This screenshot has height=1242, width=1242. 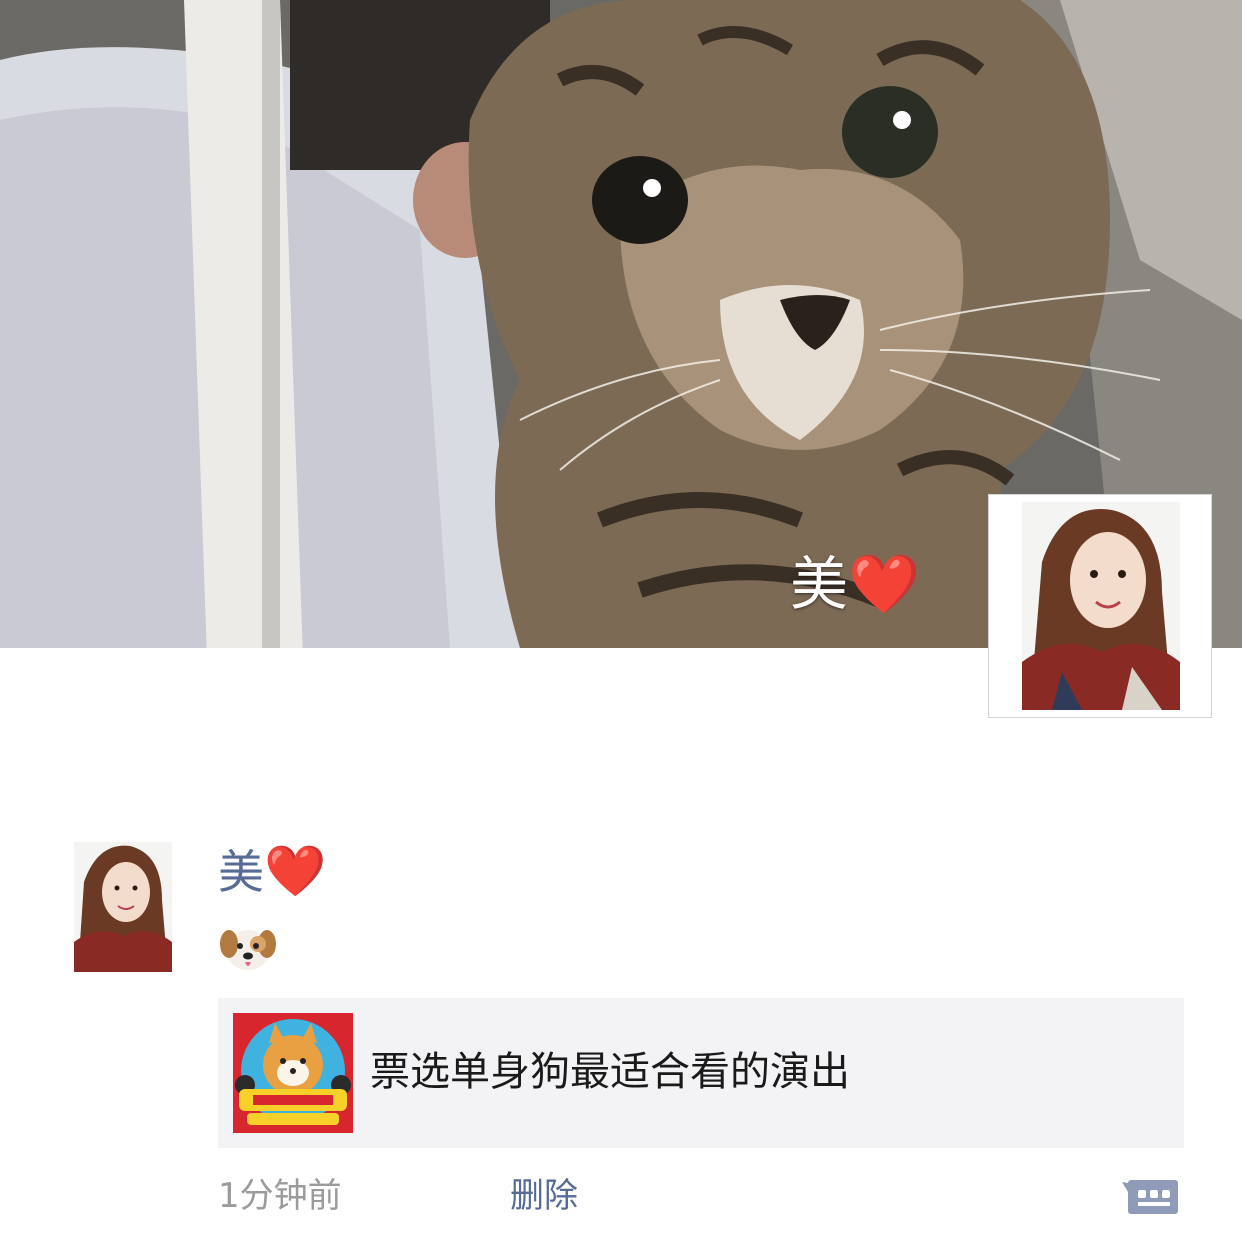 What do you see at coordinates (280, 1196) in the screenshot?
I see `post-timestamp: 1分钟前` at bounding box center [280, 1196].